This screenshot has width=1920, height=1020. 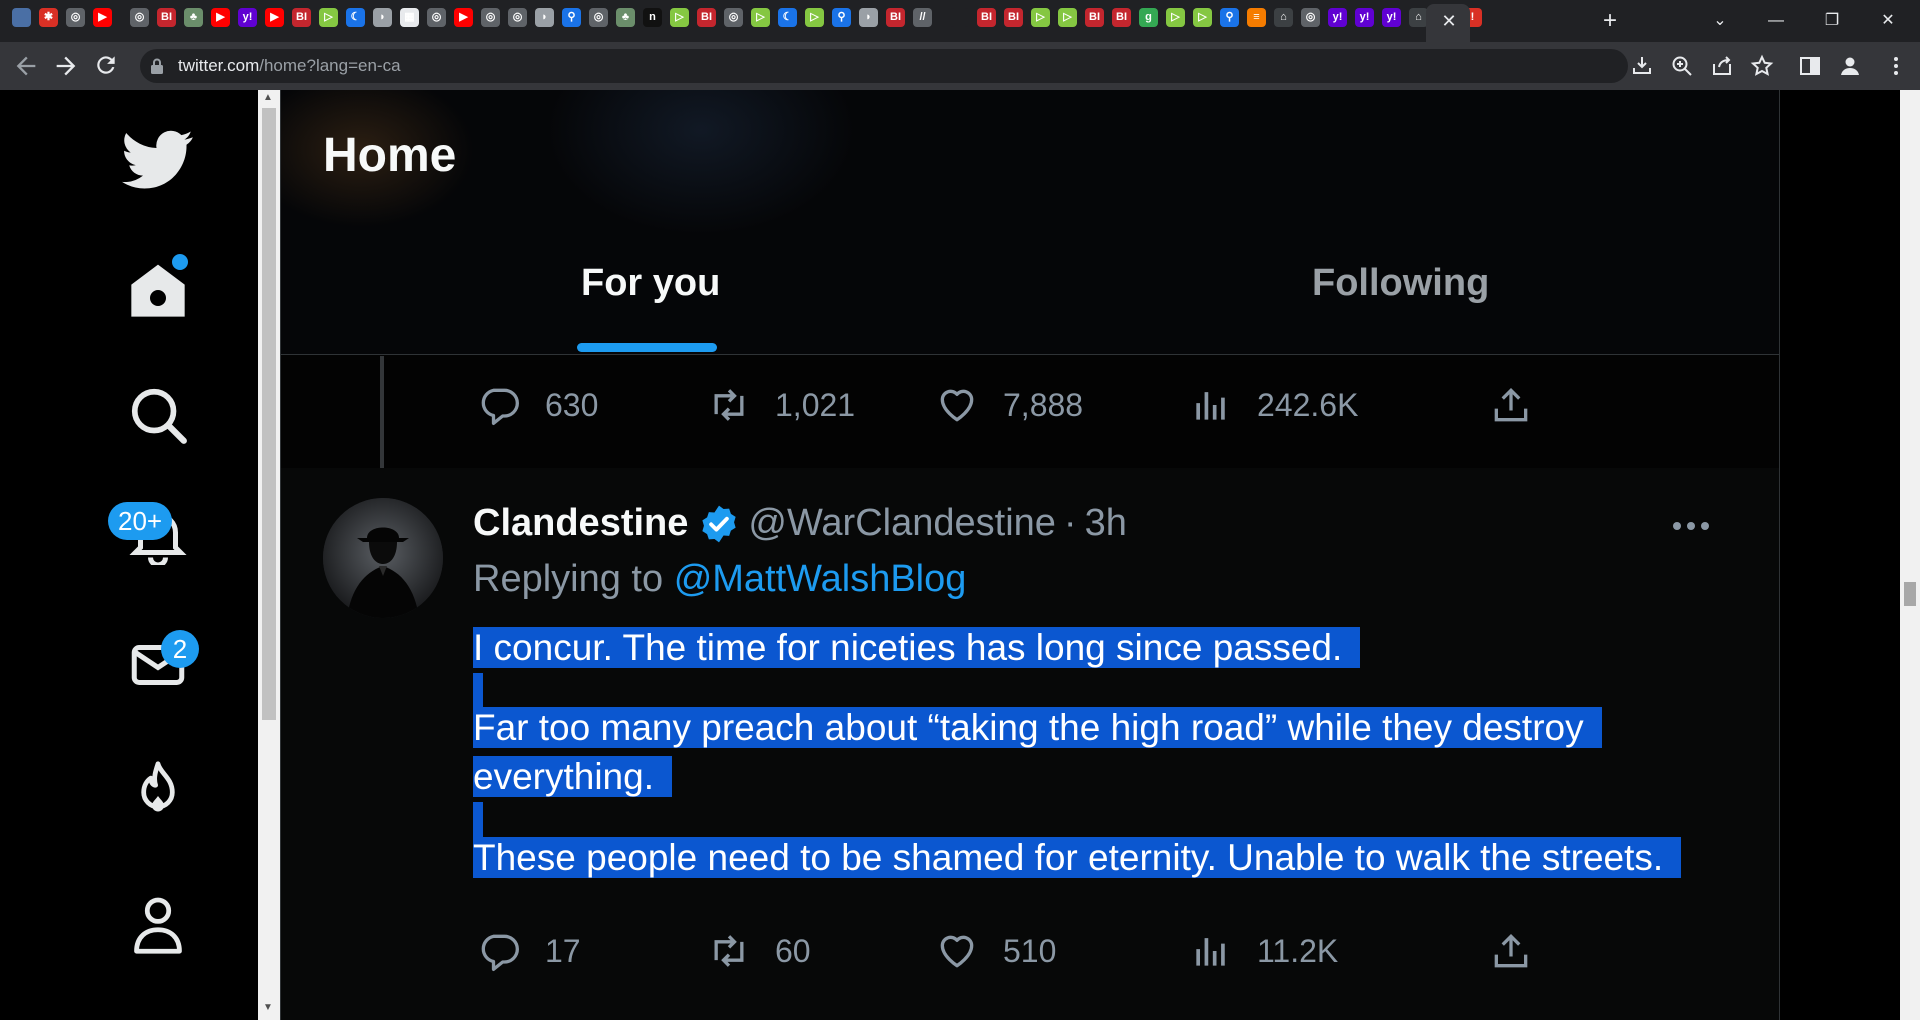 I want to click on lock-icon, so click(x=157, y=66).